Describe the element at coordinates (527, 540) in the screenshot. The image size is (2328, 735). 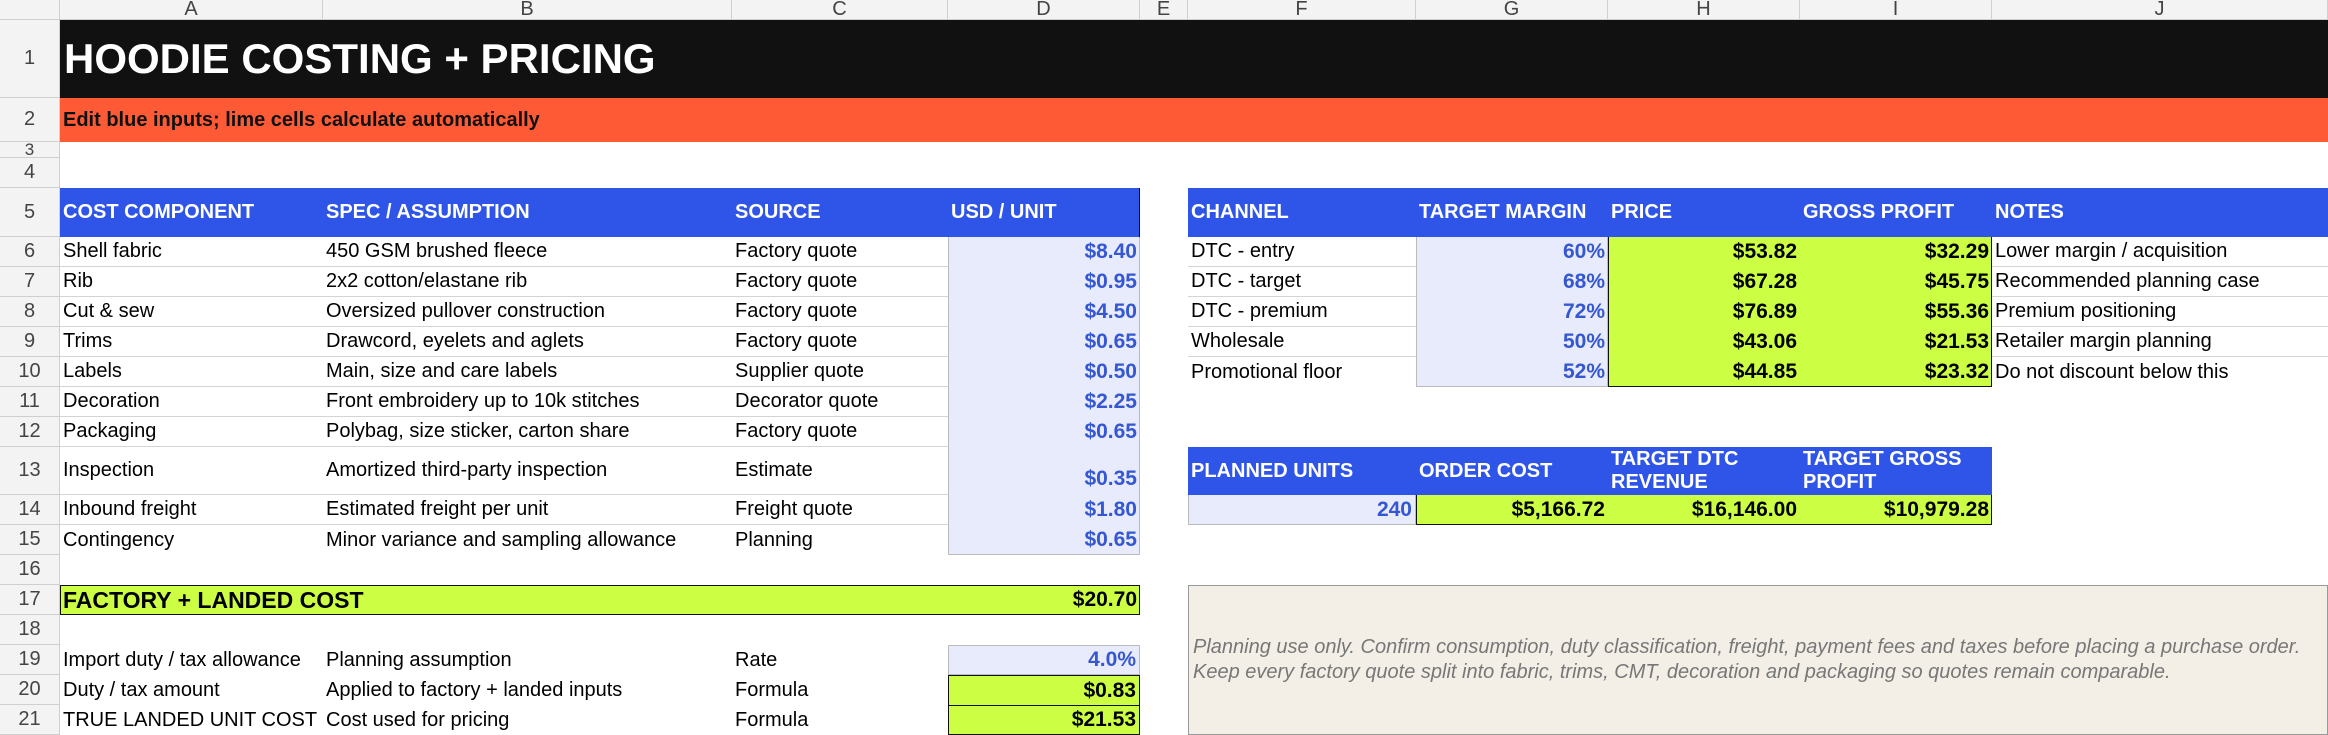
I see `cost-spec-cell: Minor variance and sampling allowance` at that location.